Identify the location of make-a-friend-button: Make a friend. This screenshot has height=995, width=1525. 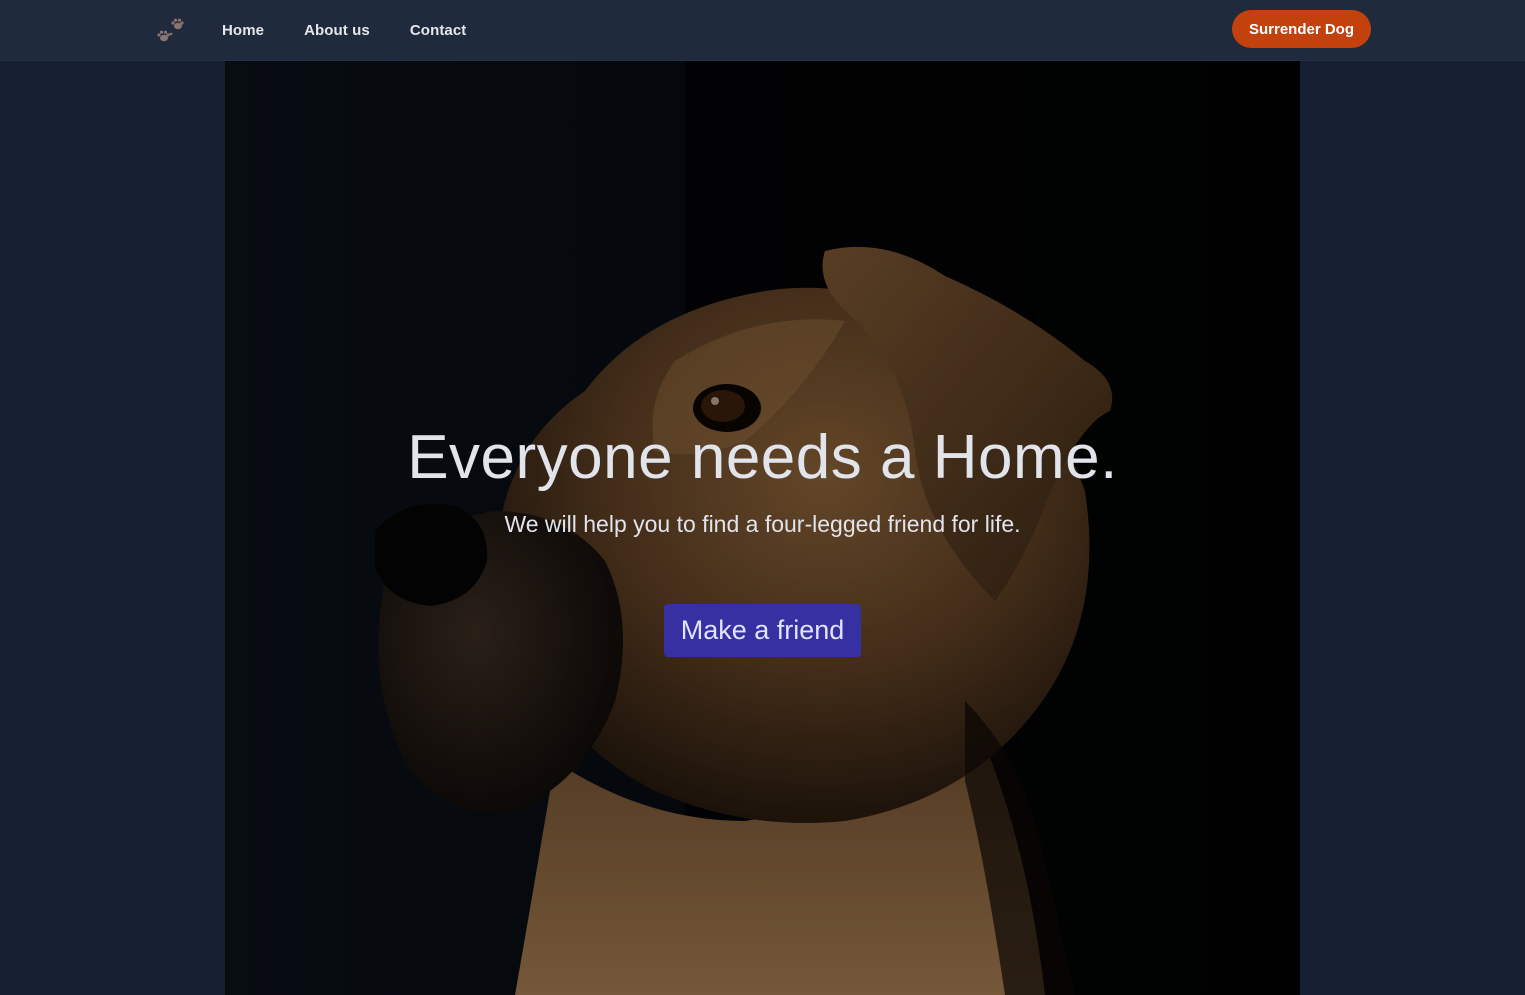
(762, 630).